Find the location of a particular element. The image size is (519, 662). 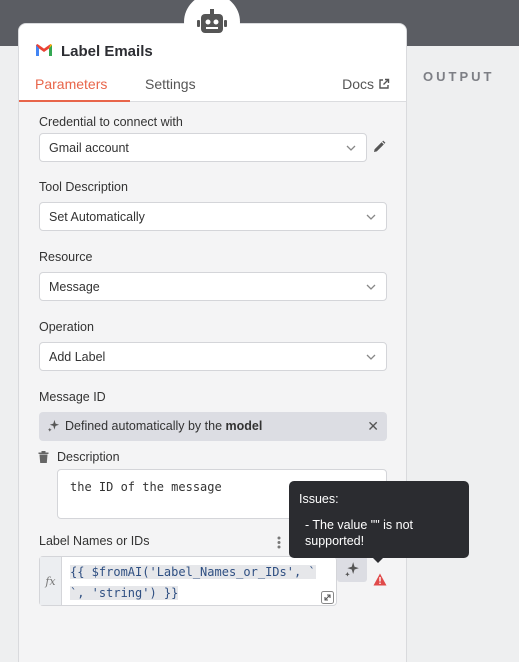

label-names-label: Label Names or IDs is located at coordinates (94, 541).